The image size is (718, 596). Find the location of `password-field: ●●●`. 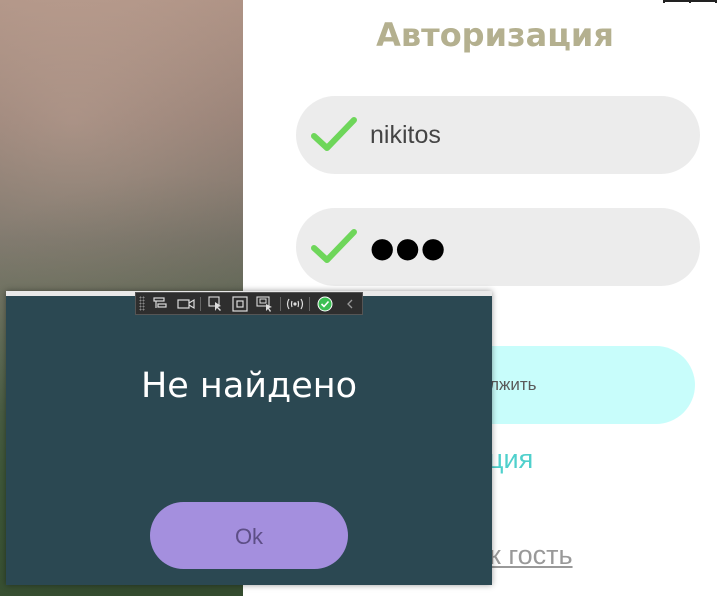

password-field: ●●● is located at coordinates (498, 247).